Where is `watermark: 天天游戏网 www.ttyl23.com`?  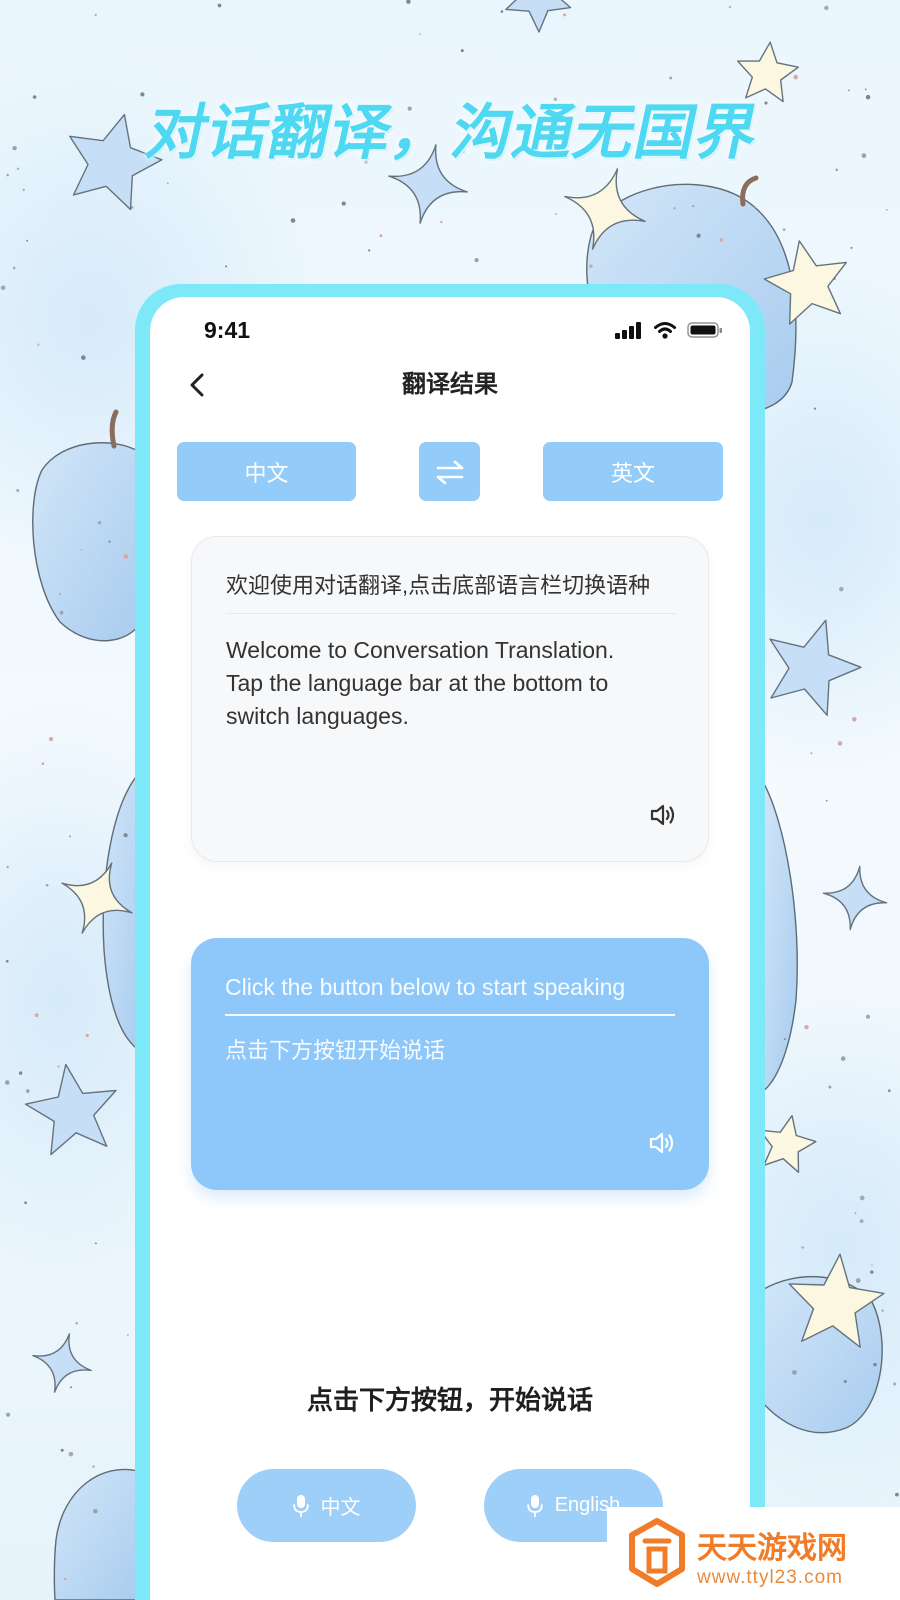
watermark: 天天游戏网 www.ttyl23.com is located at coordinates (753, 1553).